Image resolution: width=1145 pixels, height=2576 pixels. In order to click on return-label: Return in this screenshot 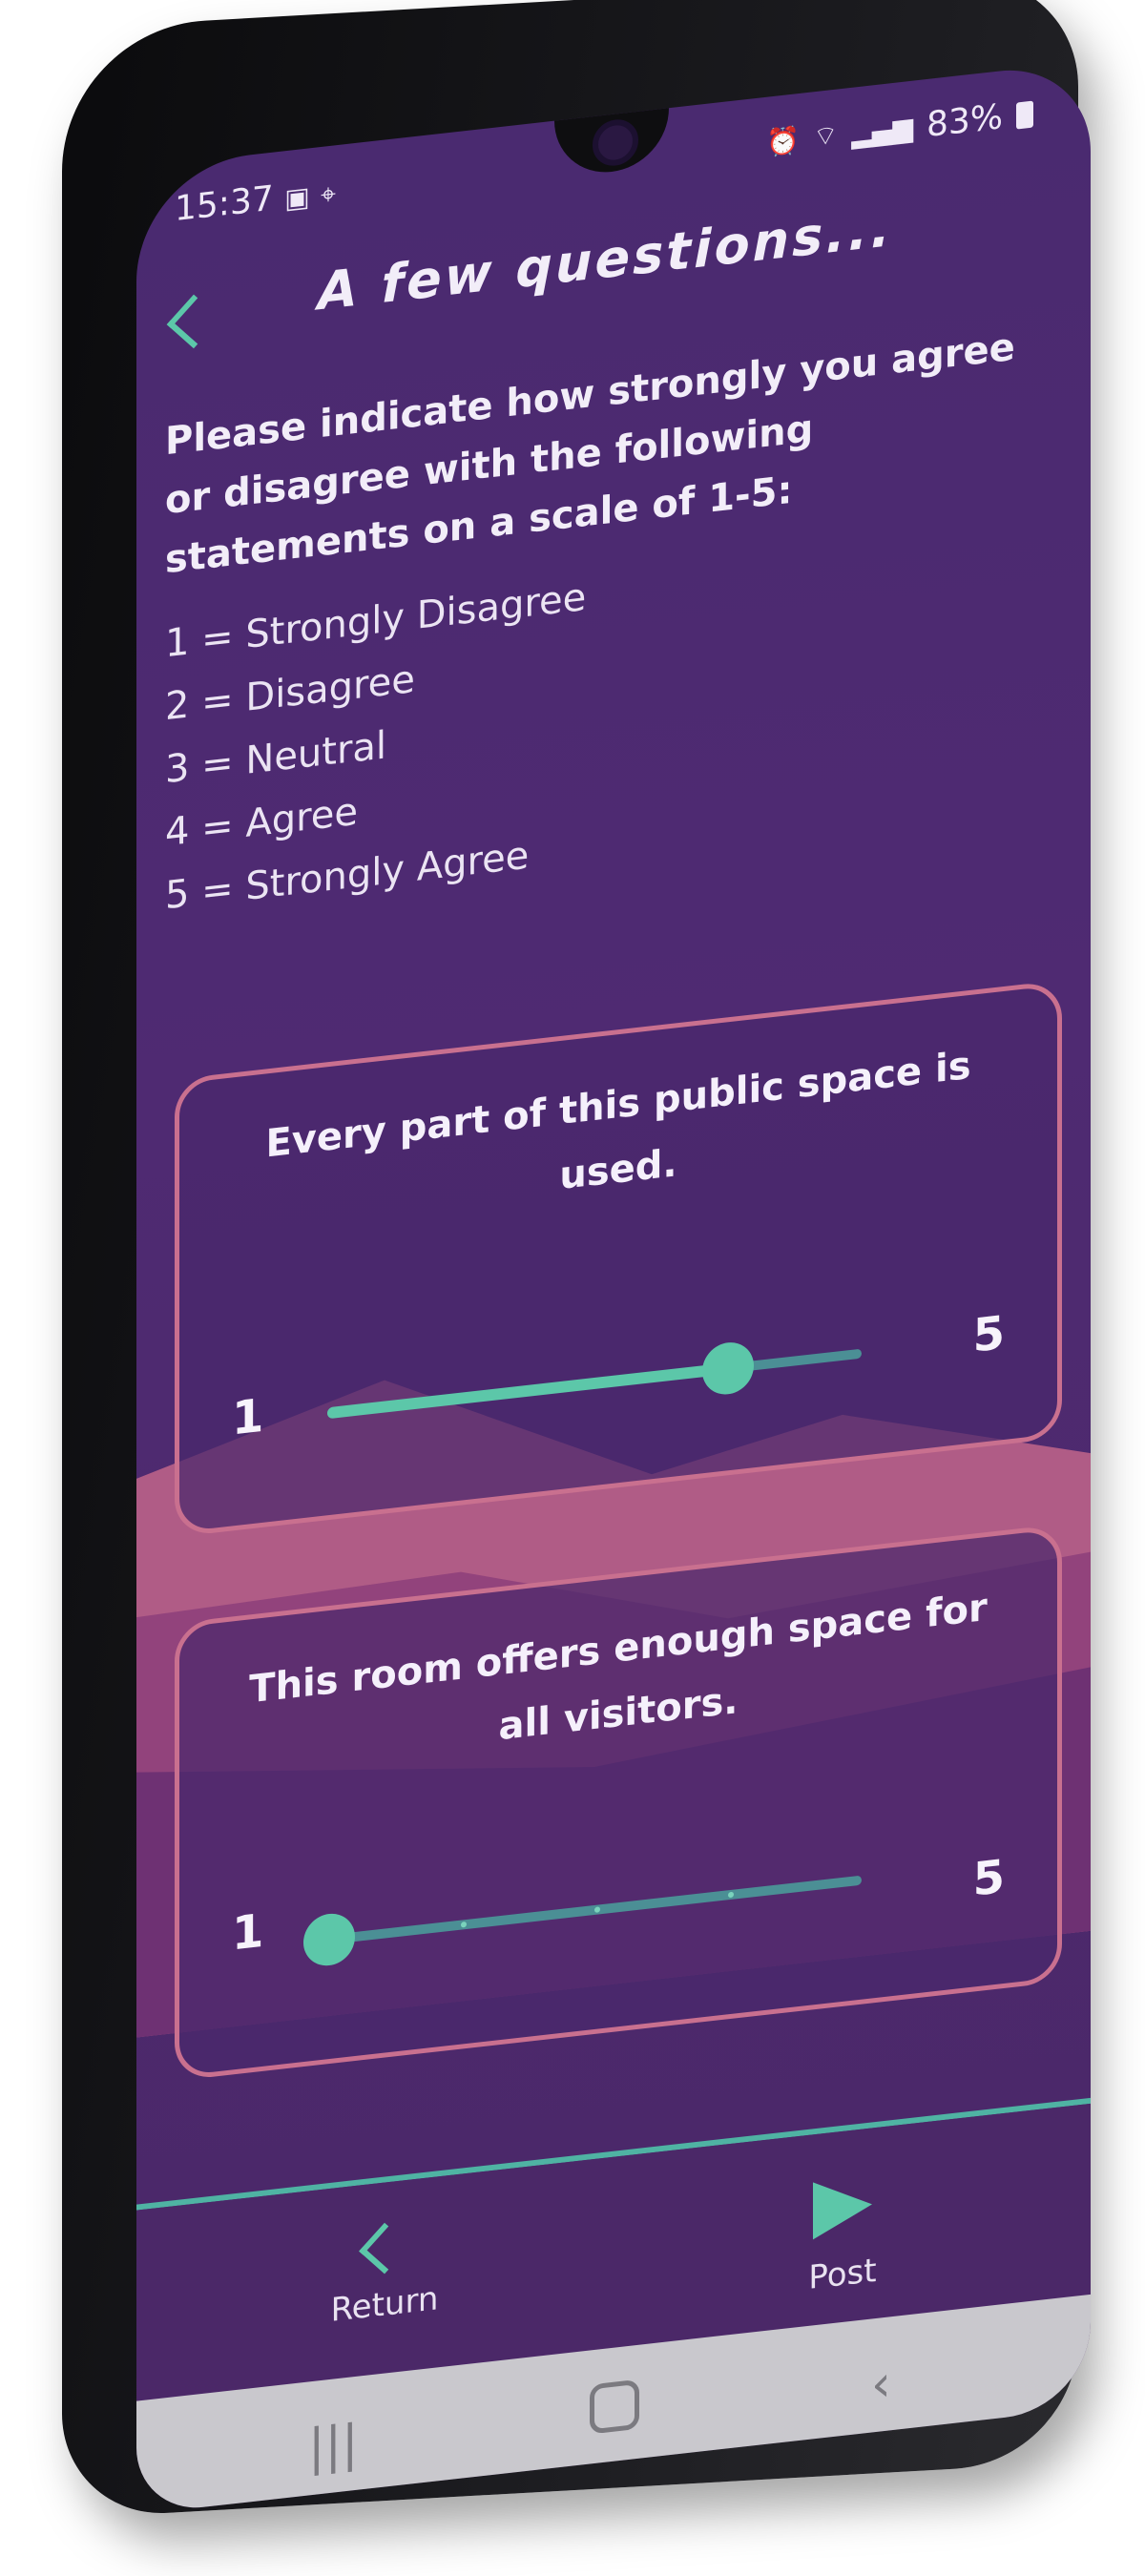, I will do `click(384, 2304)`.